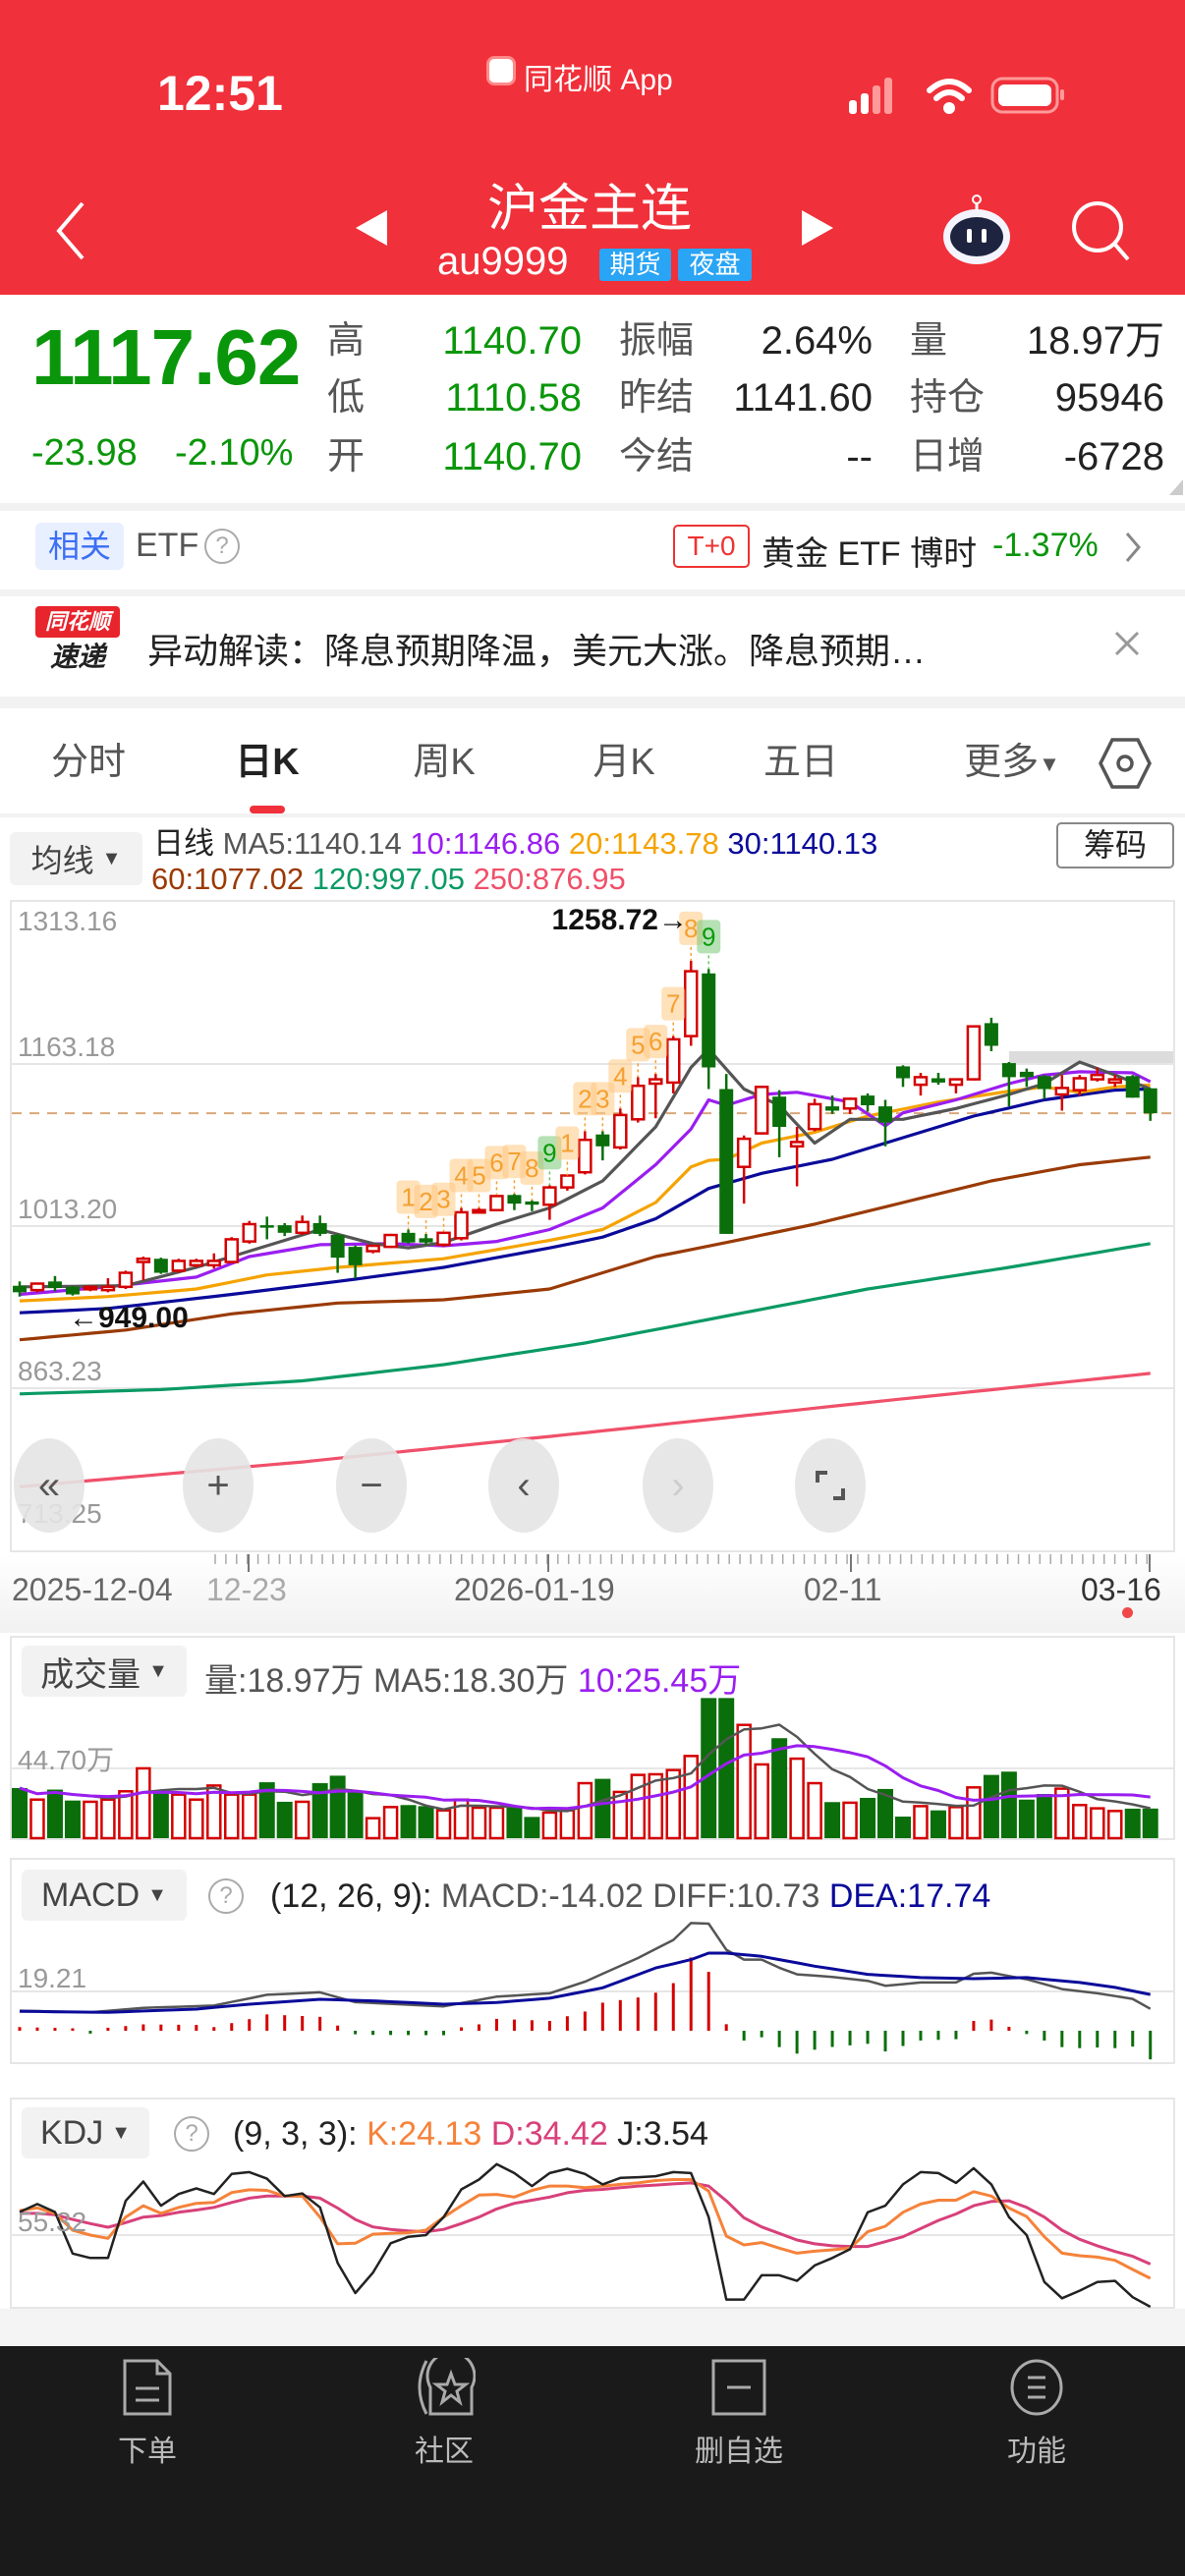 The height and width of the screenshot is (2576, 1185). Describe the element at coordinates (715, 265) in the screenshot. I see `night-session-badge: 夜盘` at that location.